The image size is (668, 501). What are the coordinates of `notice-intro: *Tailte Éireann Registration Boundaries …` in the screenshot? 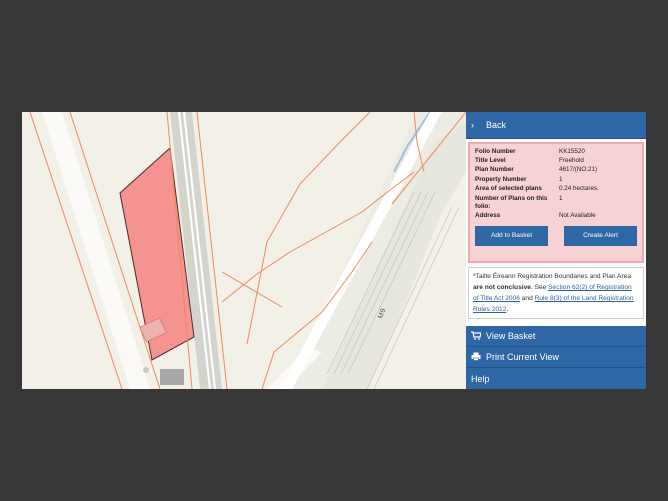 It's located at (552, 276).